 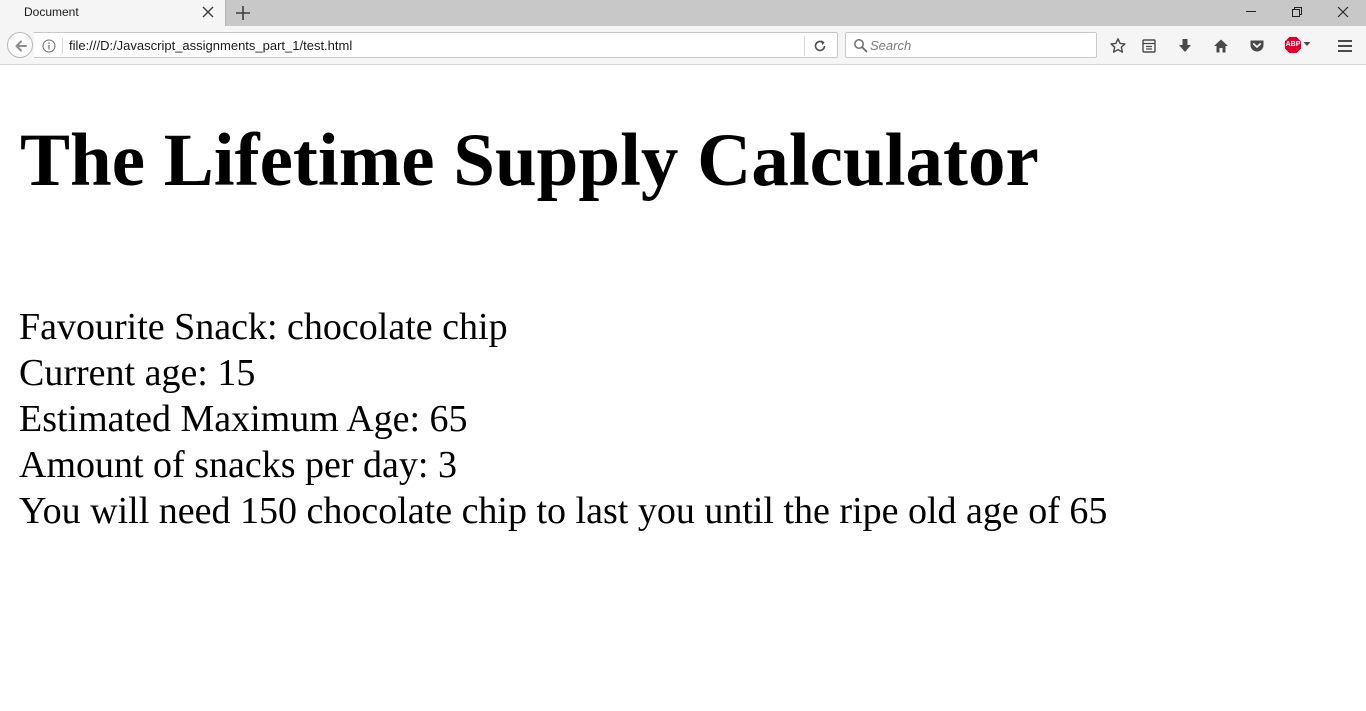 I want to click on search-icon, so click(x=860, y=45).